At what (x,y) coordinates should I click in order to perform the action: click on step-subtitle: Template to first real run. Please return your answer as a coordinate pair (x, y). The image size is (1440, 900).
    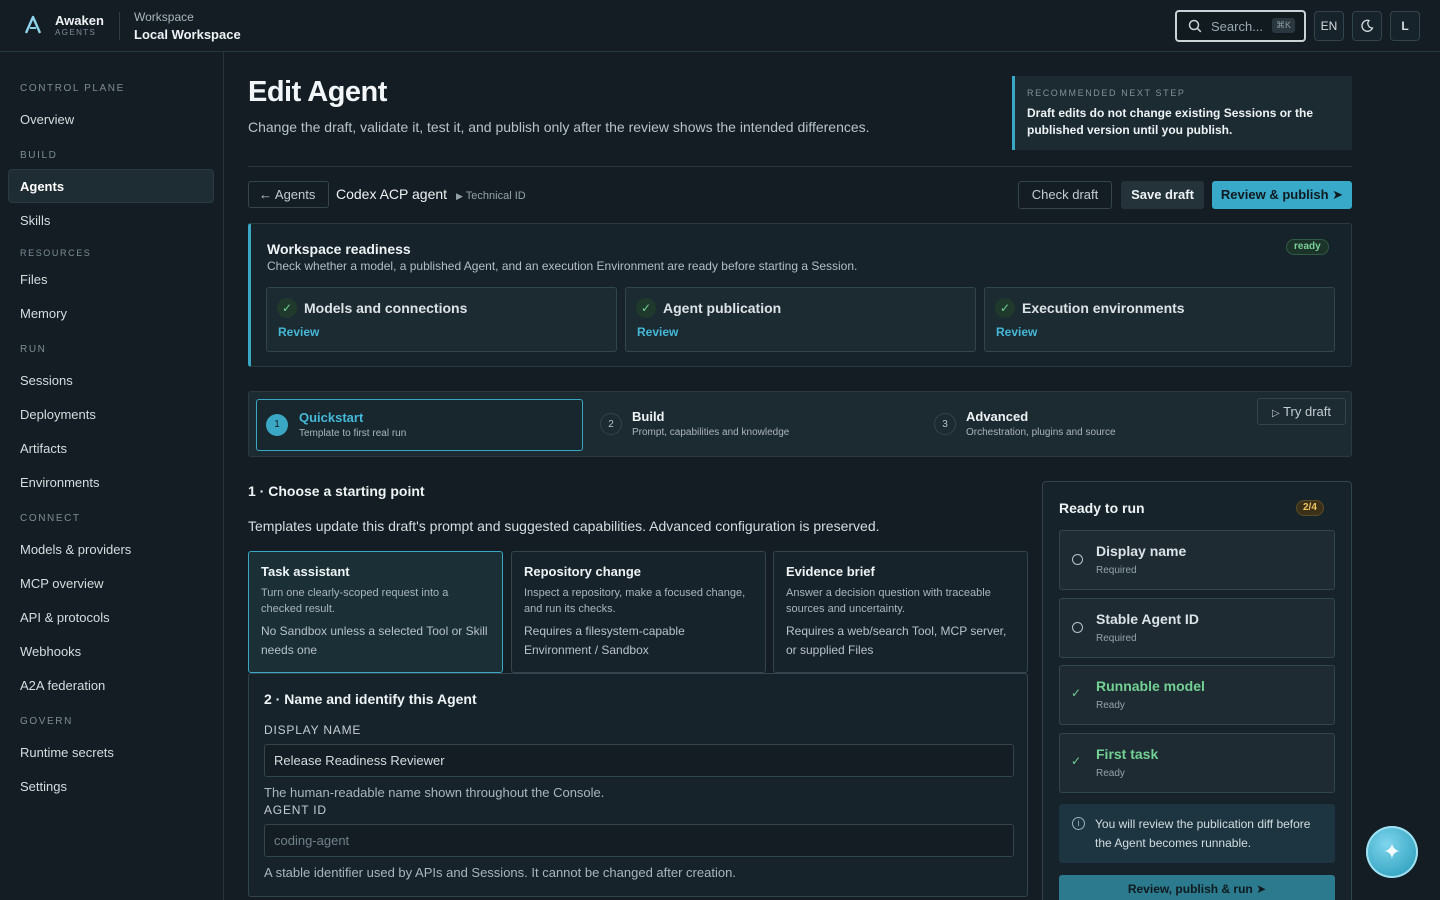
    Looking at the image, I should click on (353, 433).